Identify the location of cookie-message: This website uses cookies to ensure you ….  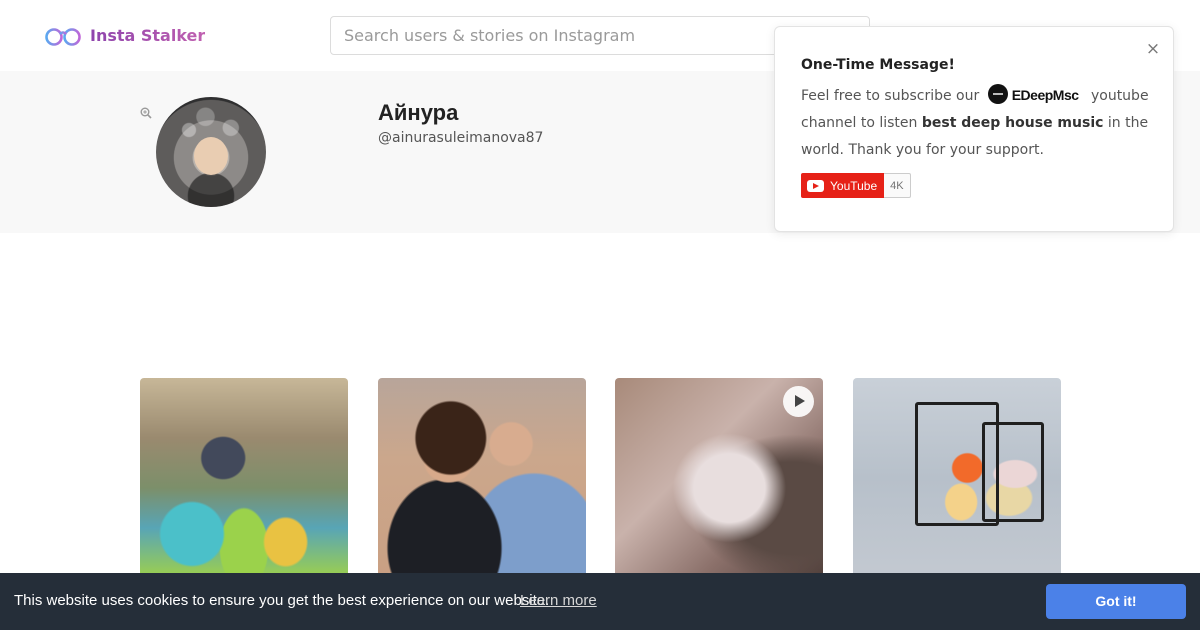
(282, 600).